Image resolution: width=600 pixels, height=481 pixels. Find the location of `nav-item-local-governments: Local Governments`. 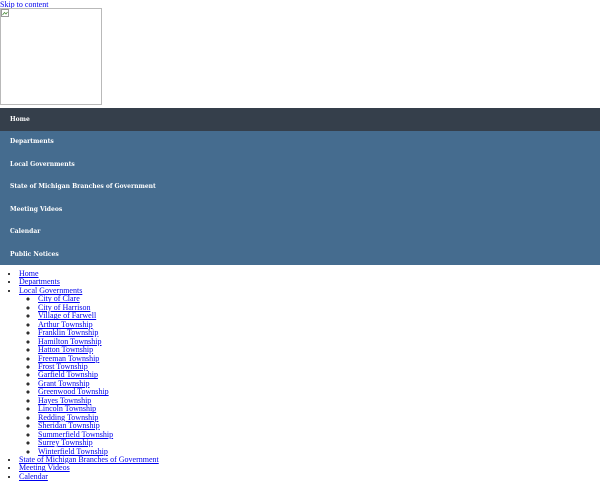

nav-item-local-governments: Local Governments is located at coordinates (300, 164).